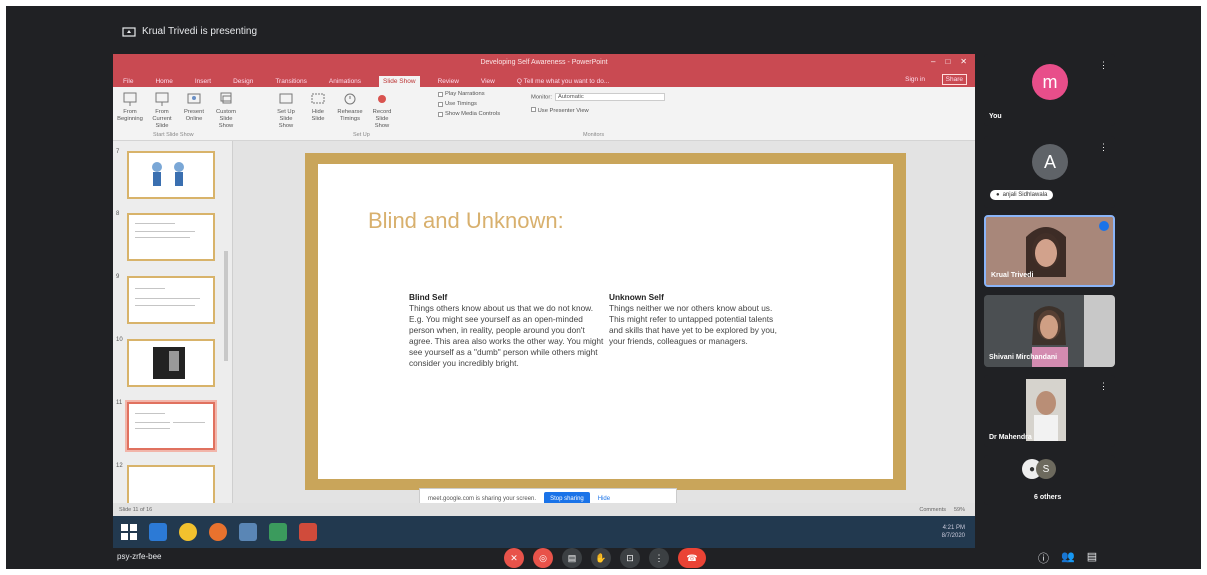 The image size is (1207, 575). Describe the element at coordinates (345, 81) in the screenshot. I see `tab-animations: Animations` at that location.